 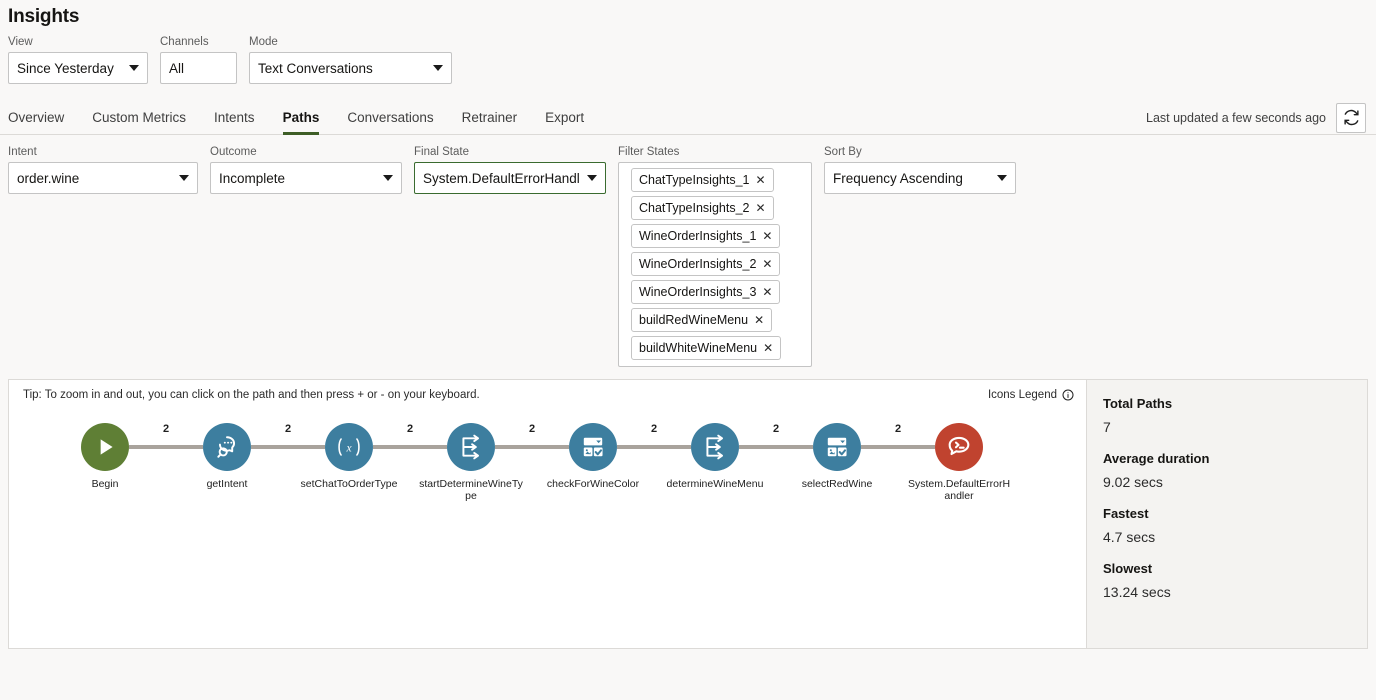 What do you see at coordinates (390, 122) in the screenshot?
I see `tab-conversations: Conversations` at bounding box center [390, 122].